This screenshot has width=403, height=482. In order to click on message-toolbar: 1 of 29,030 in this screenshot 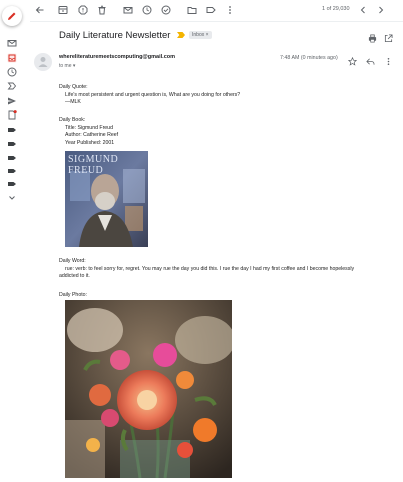, I will do `click(216, 10)`.